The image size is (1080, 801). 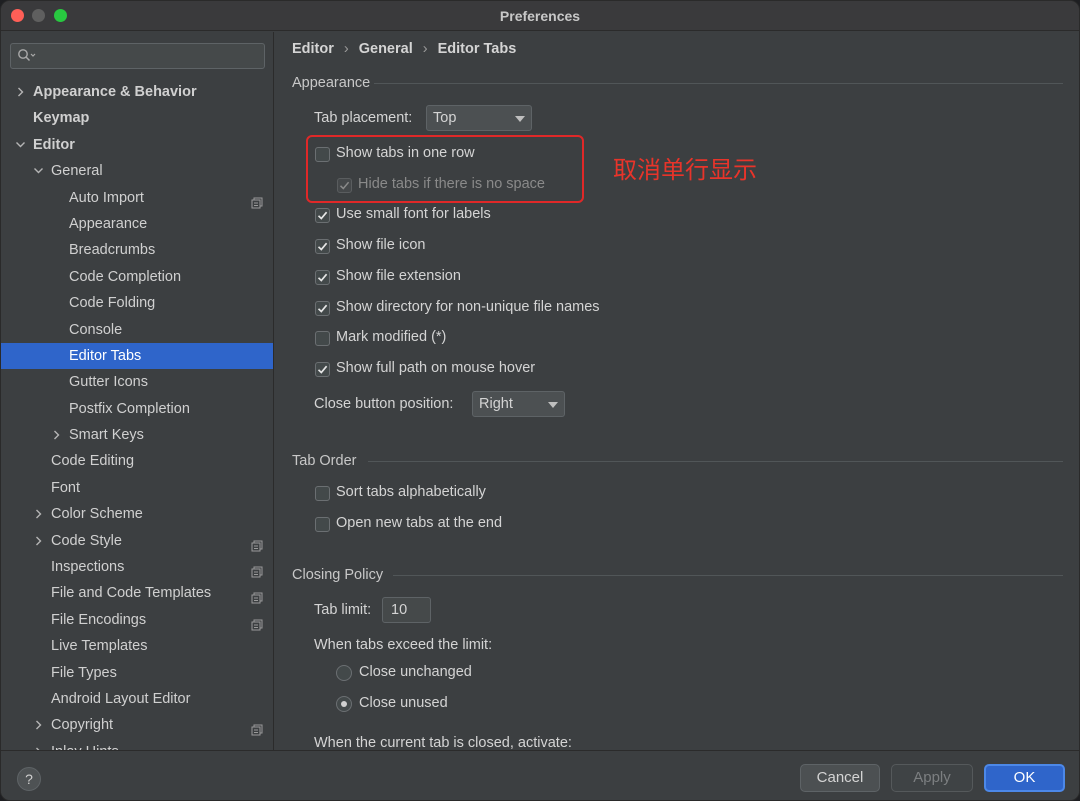 I want to click on show-file-icon-checkbox, so click(x=322, y=247).